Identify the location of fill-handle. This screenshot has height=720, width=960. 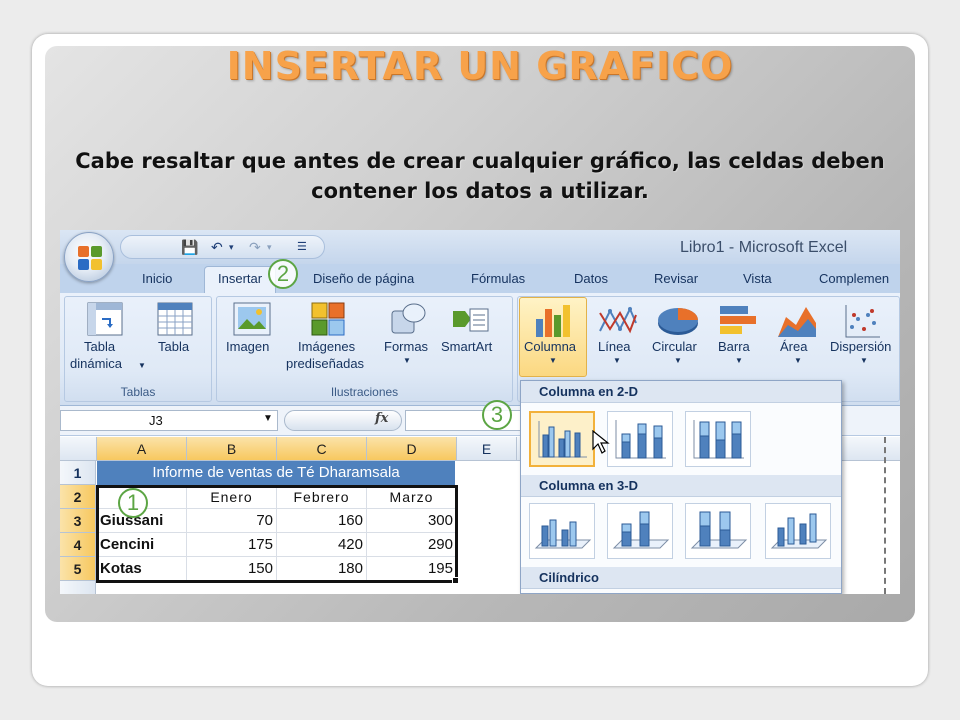
(455, 580).